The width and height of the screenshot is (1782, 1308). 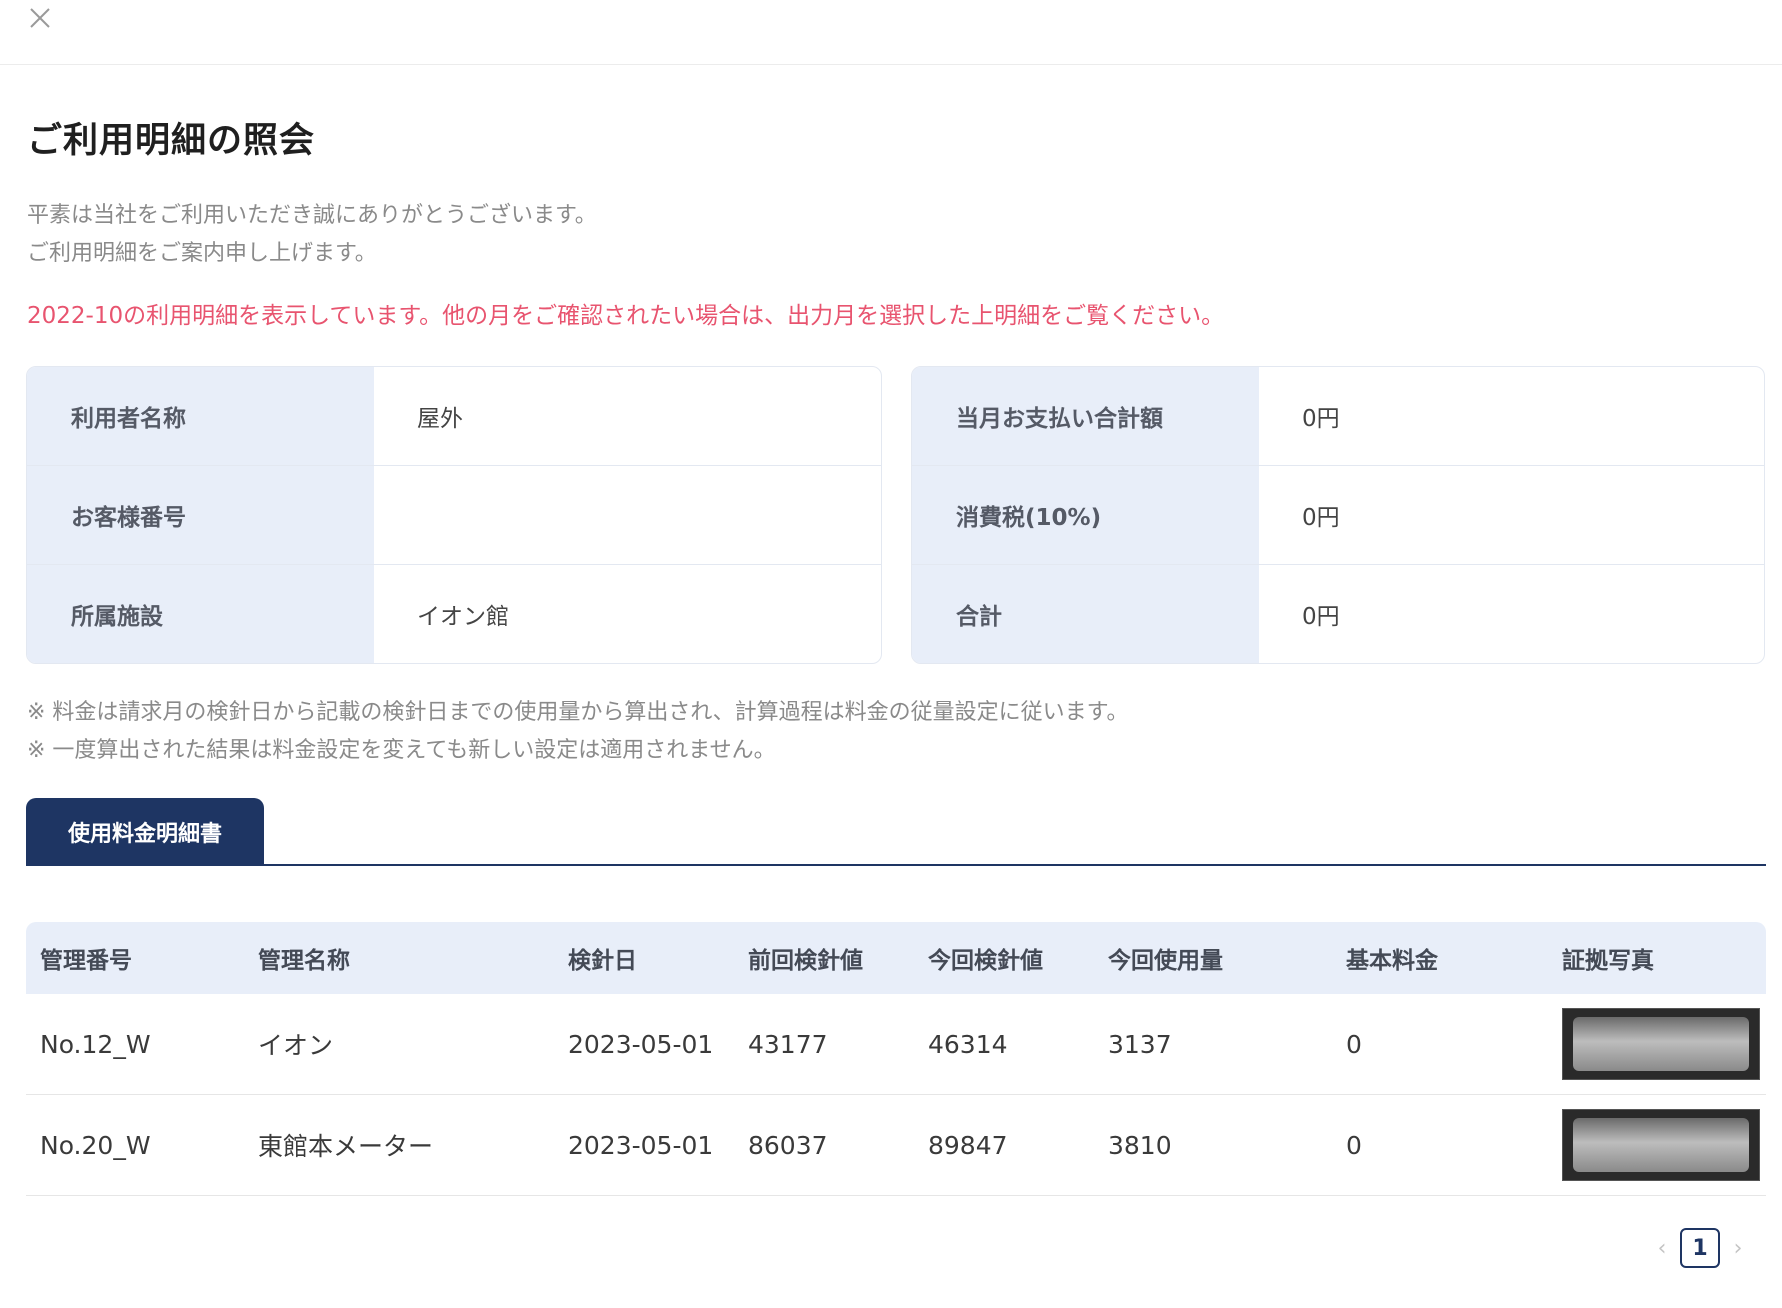 What do you see at coordinates (463, 617) in the screenshot?
I see `info-value: イオン館` at bounding box center [463, 617].